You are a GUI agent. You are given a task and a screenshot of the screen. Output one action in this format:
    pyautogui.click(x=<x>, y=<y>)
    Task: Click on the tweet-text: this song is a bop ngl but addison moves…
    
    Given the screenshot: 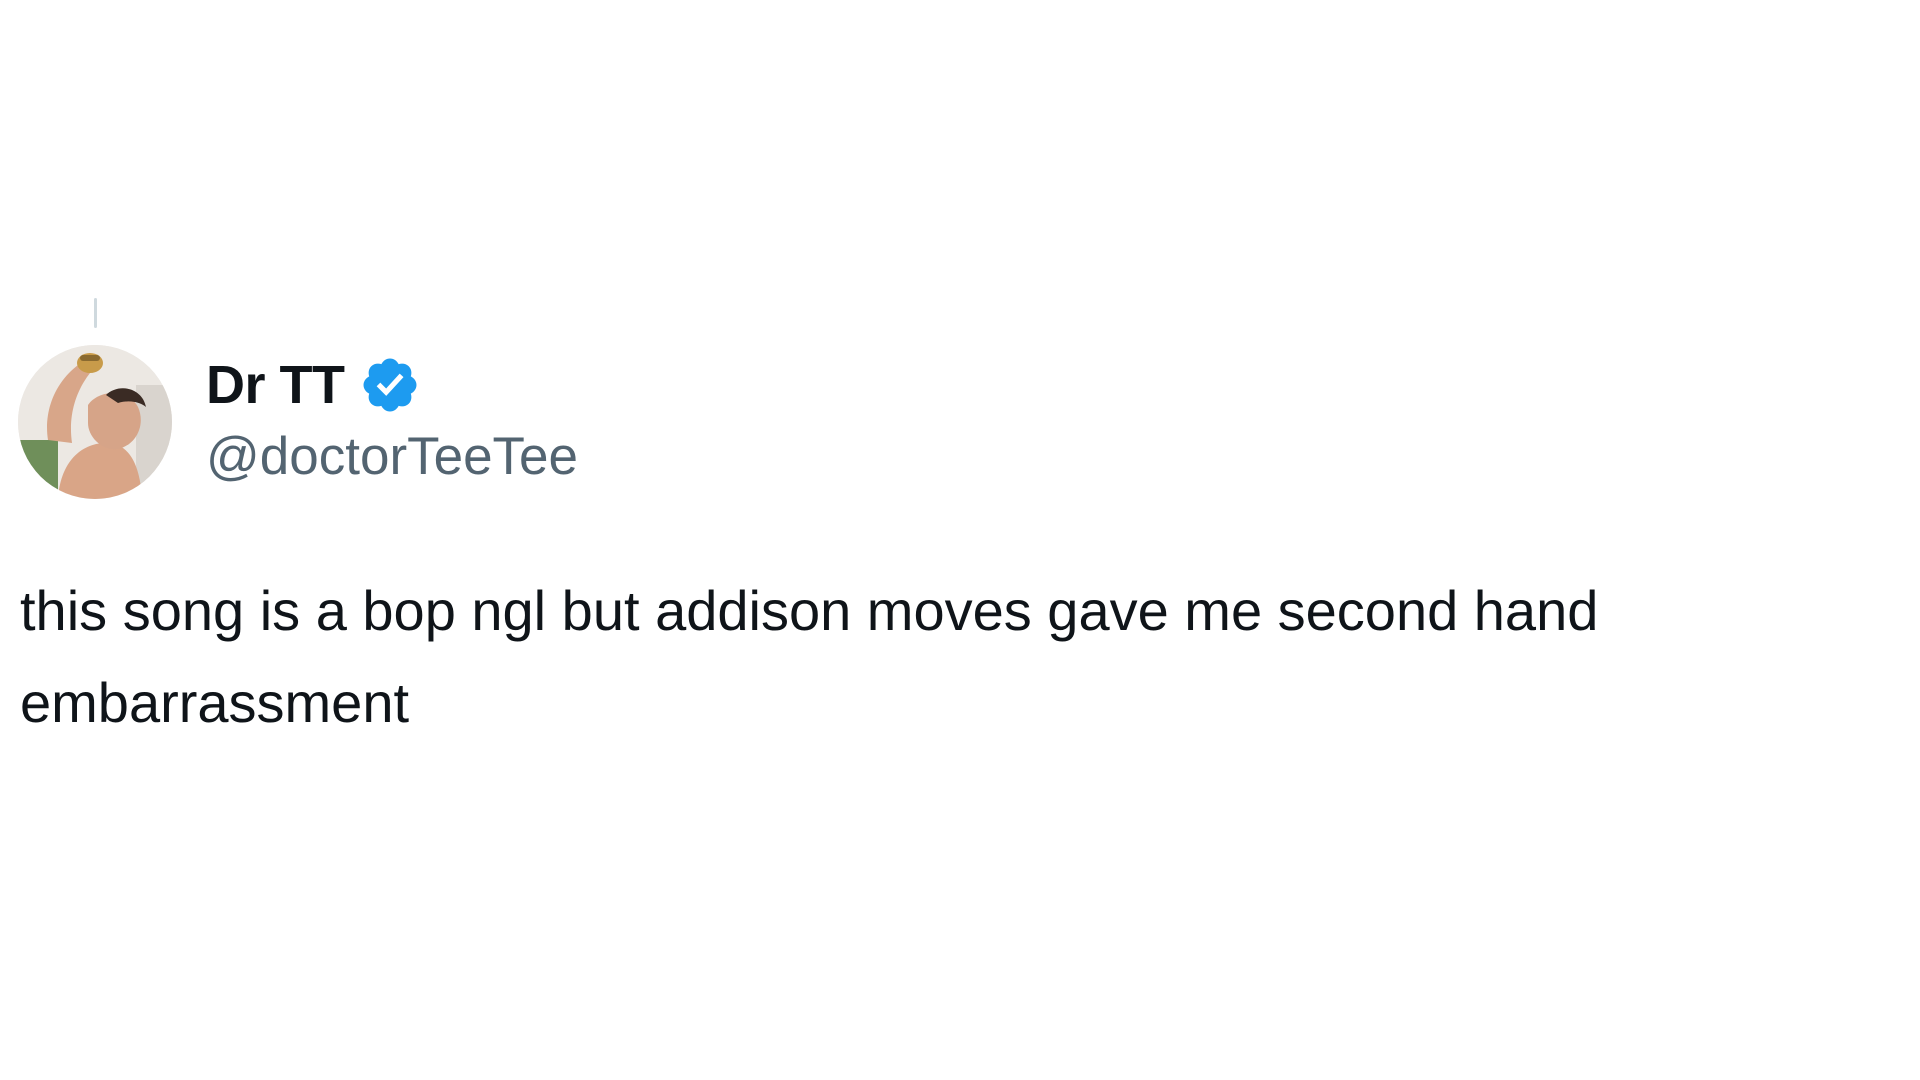 What is the action you would take?
    pyautogui.click(x=809, y=656)
    